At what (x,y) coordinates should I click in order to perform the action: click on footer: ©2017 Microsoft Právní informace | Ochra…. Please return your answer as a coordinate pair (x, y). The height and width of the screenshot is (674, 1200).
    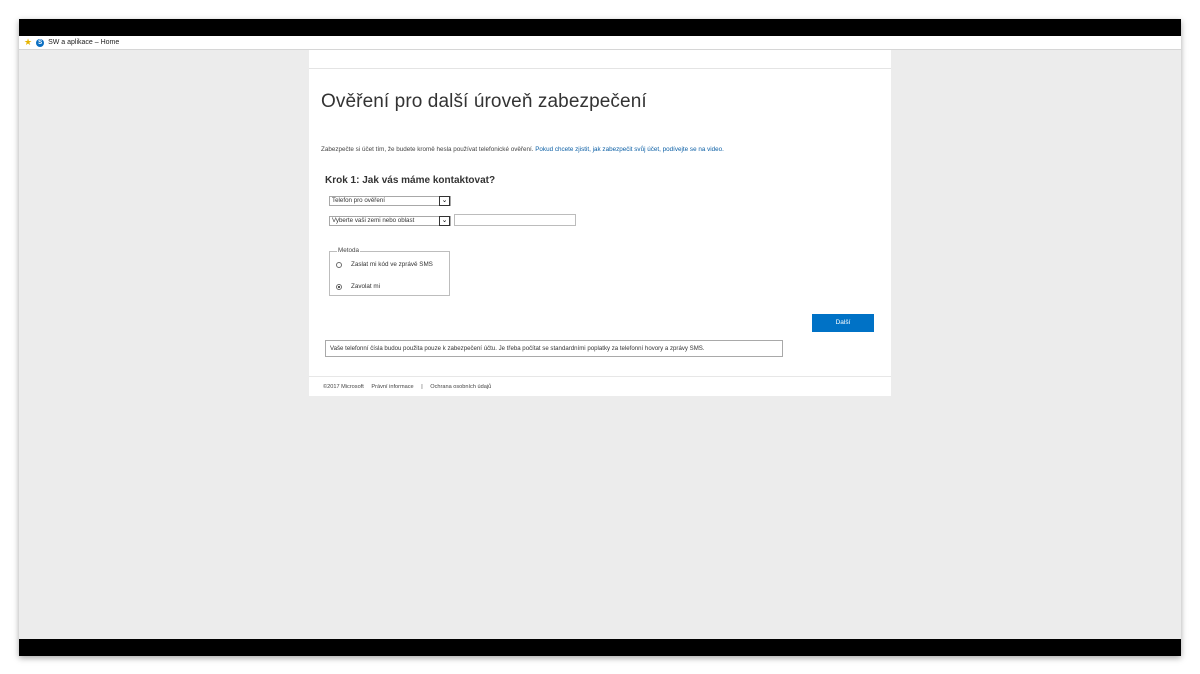
    Looking at the image, I should click on (410, 387).